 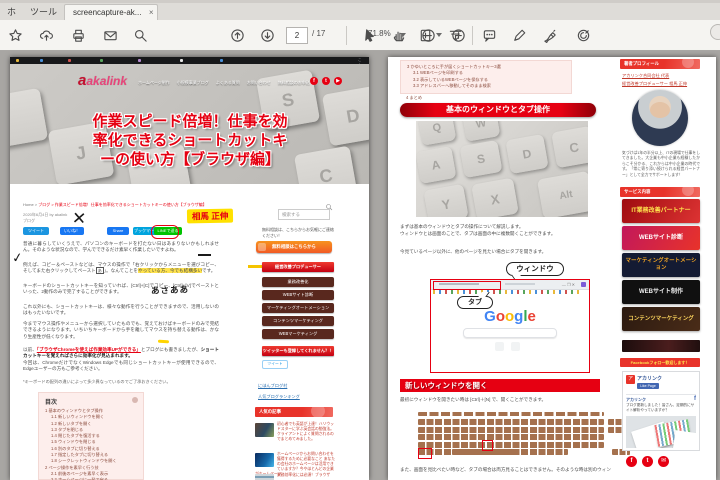 What do you see at coordinates (154, 83) in the screenshot?
I see `nav-item: ホームページ制作` at bounding box center [154, 83].